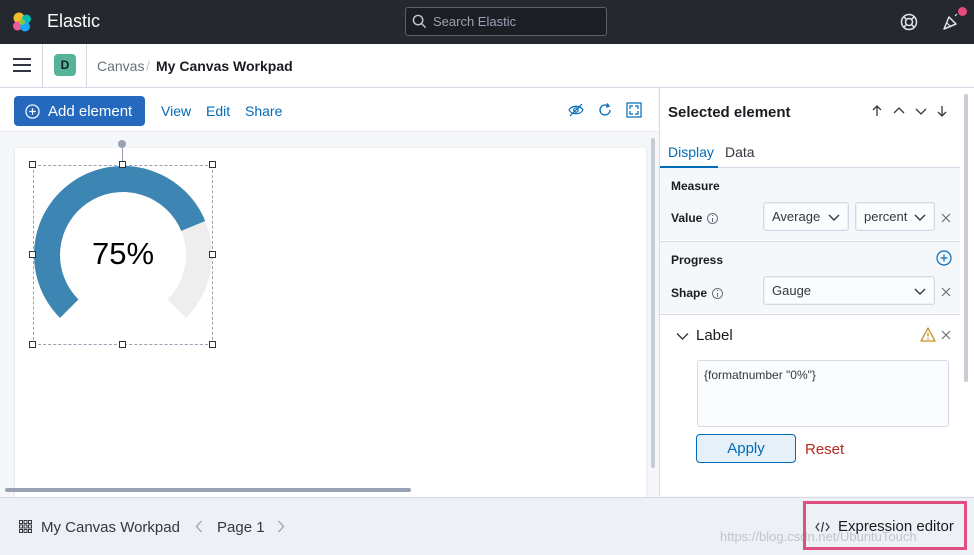  Describe the element at coordinates (120, 66) in the screenshot. I see `breadcrumb-canvas: Canvas` at that location.